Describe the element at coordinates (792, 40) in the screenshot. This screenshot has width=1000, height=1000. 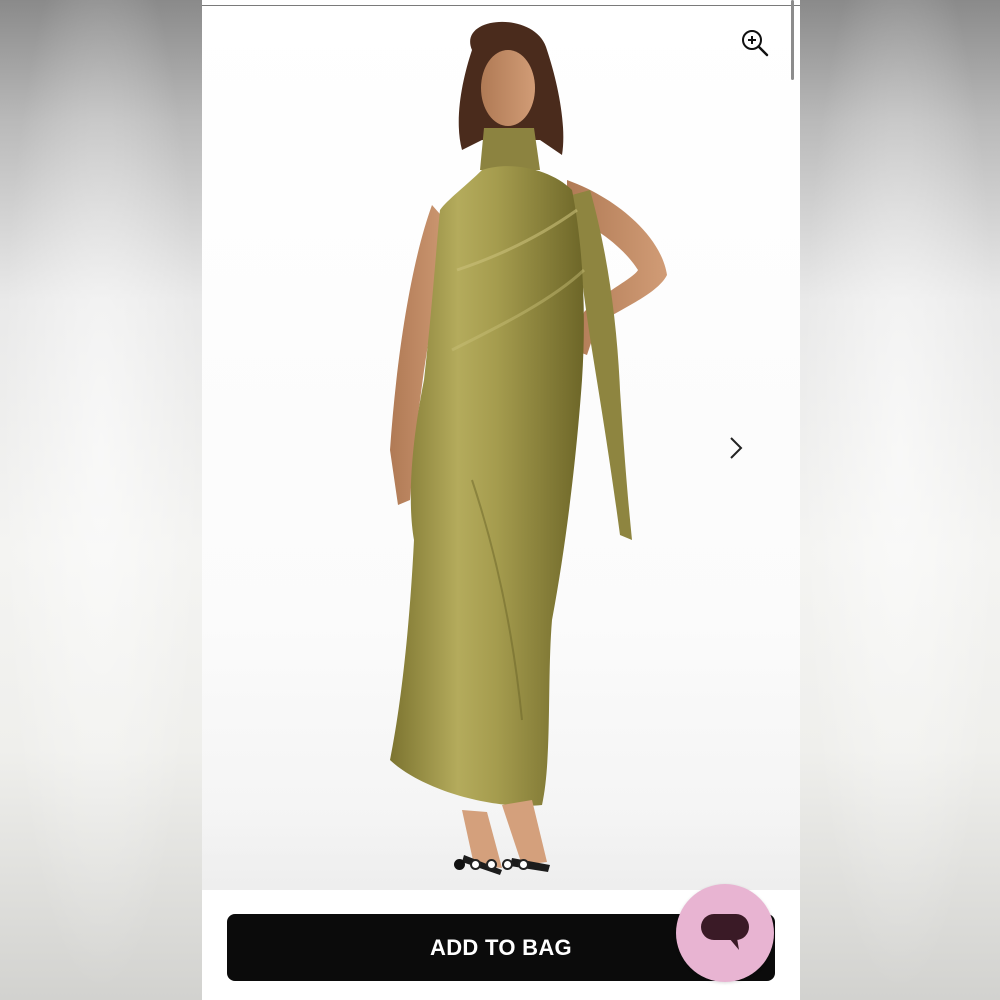
I see `scrollbar` at that location.